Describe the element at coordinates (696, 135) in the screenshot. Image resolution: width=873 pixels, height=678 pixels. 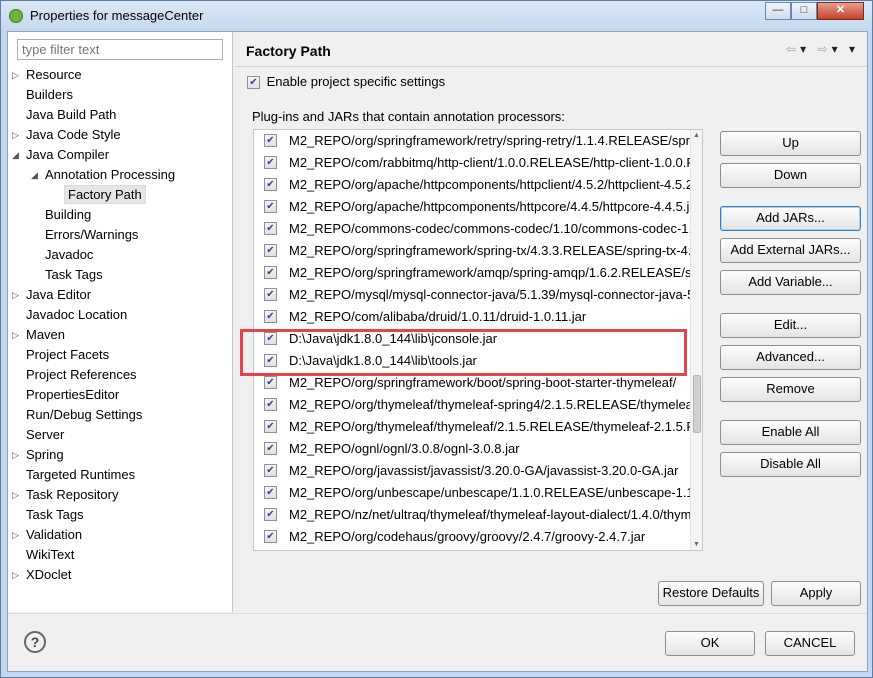
I see `scroll-up-icon: ▲` at that location.